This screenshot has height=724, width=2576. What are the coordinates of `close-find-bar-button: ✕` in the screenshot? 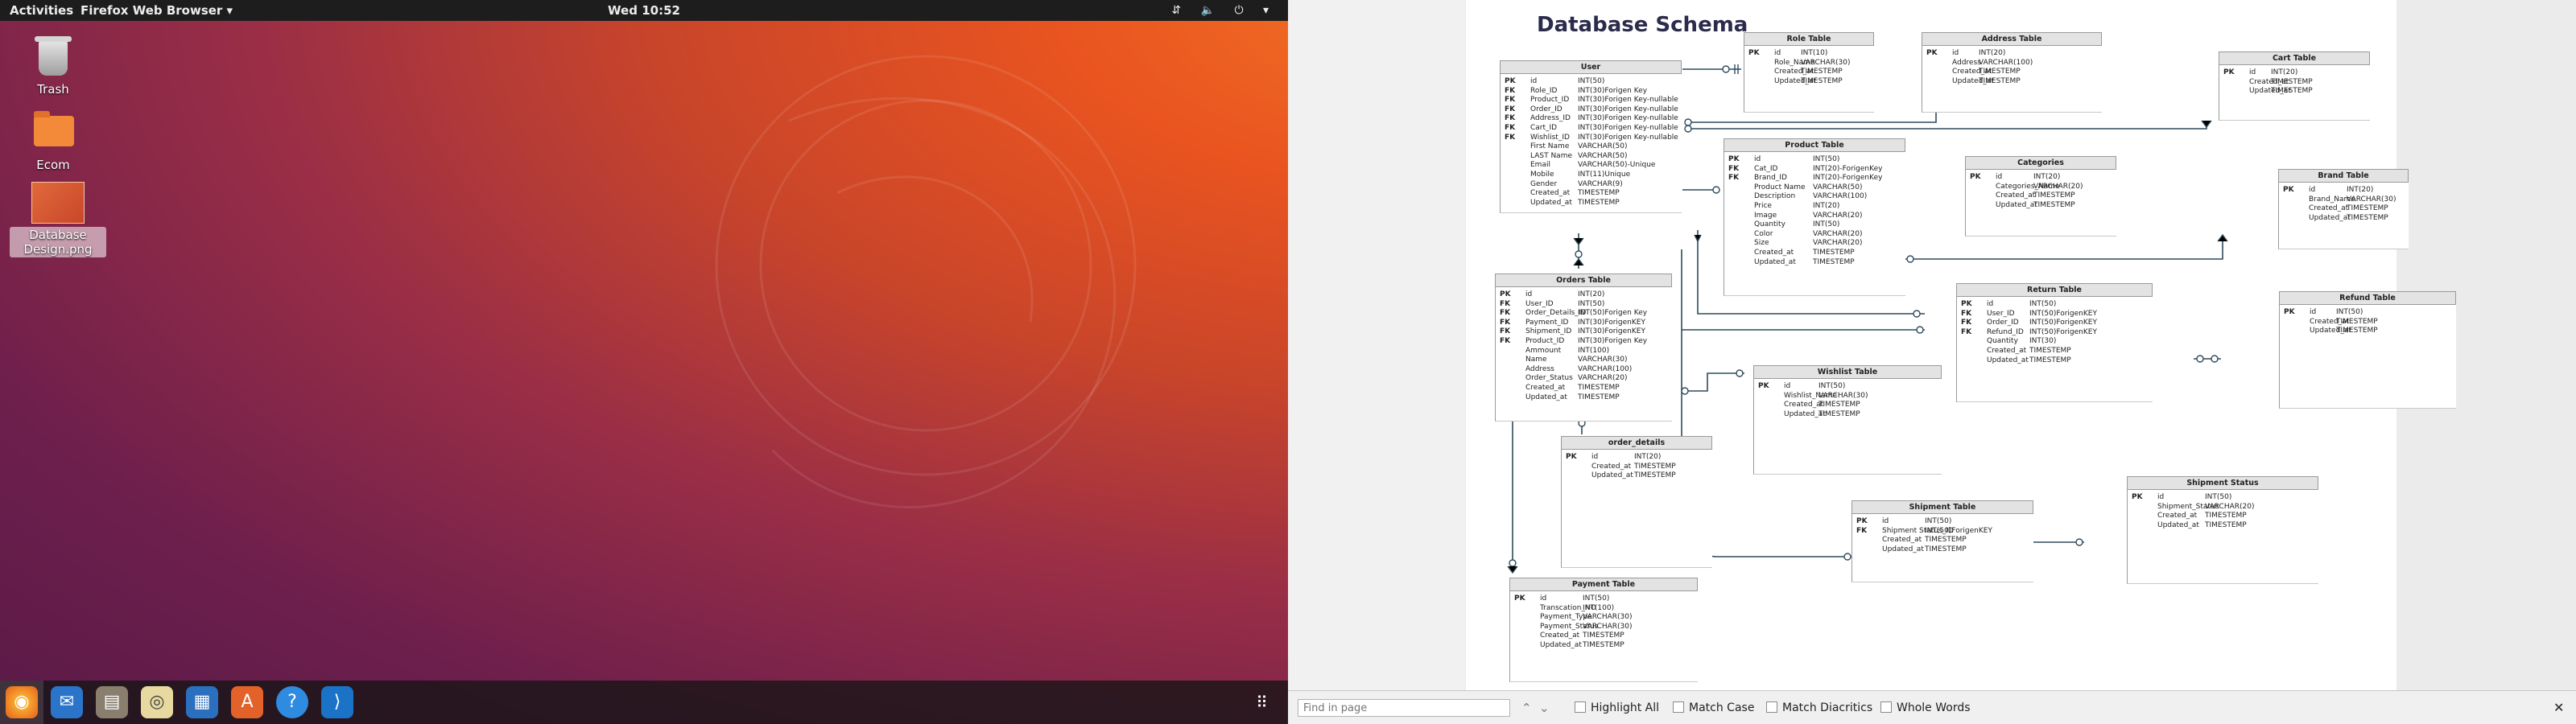 It's located at (2558, 708).